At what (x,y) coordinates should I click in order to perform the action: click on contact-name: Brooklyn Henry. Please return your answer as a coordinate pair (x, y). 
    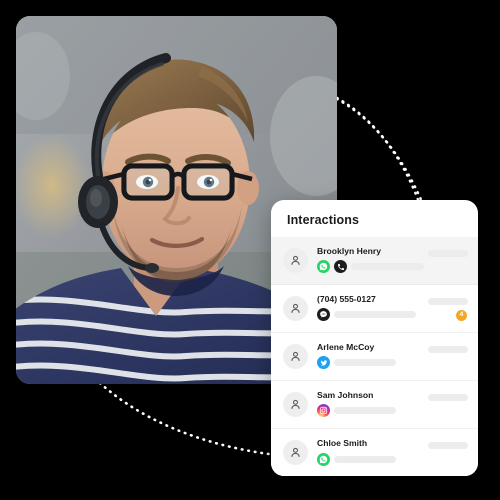
    Looking at the image, I should click on (349, 250).